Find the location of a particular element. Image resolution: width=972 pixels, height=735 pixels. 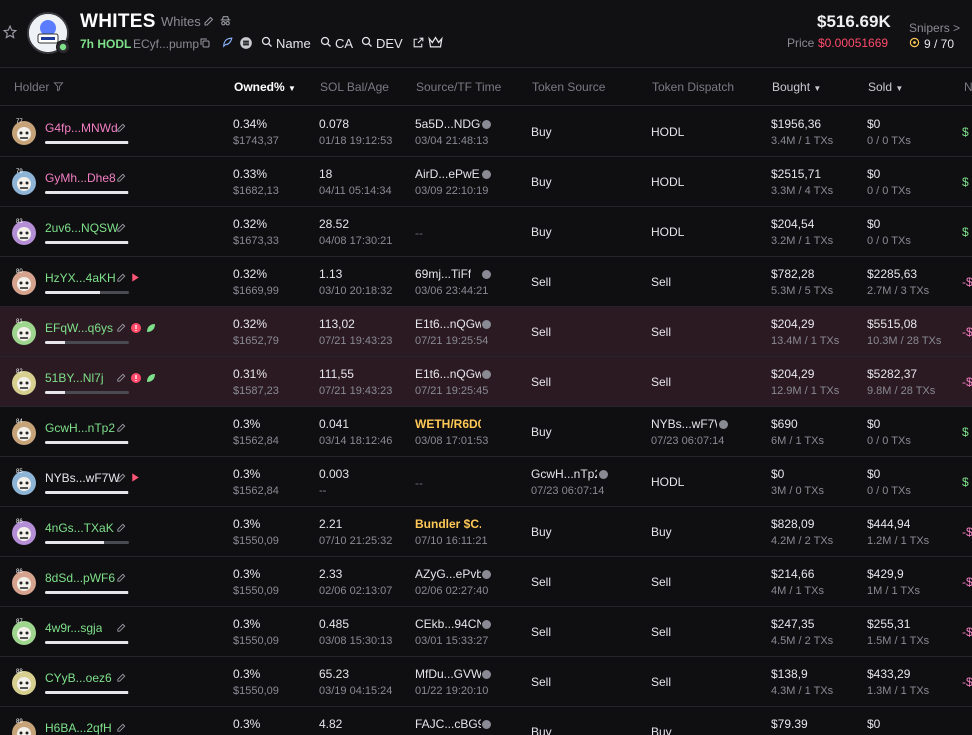

source-address: FAJC...cBG9 is located at coordinates (448, 724).